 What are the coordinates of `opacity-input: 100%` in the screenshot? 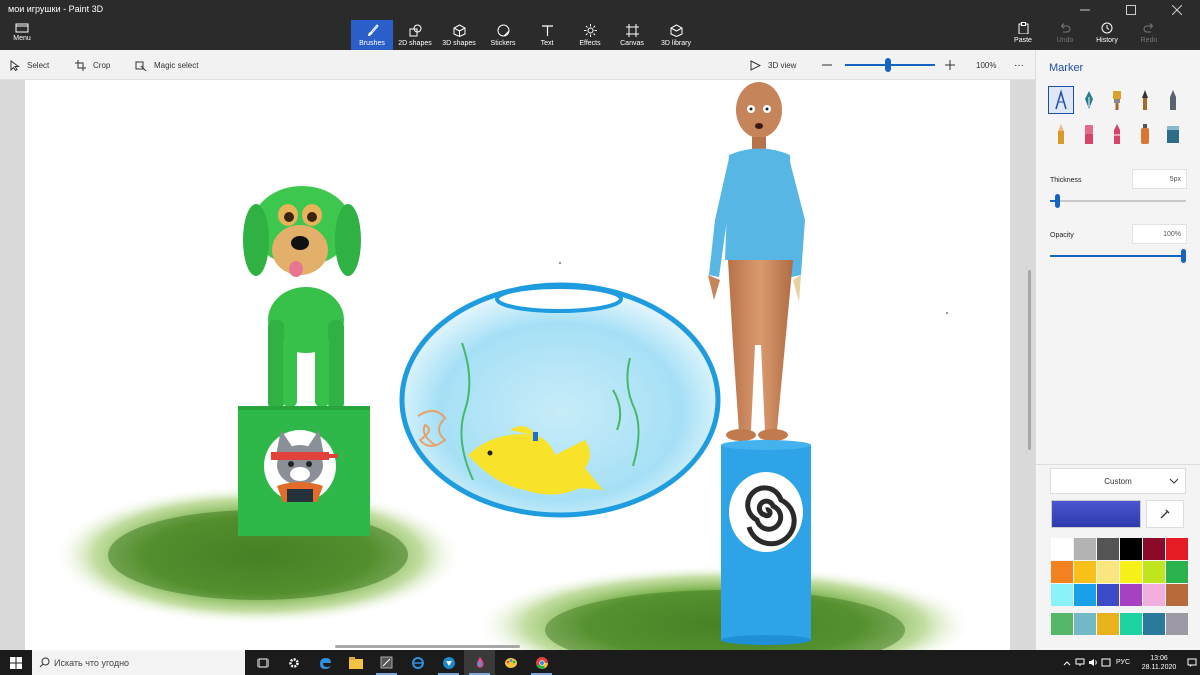 It's located at (1159, 234).